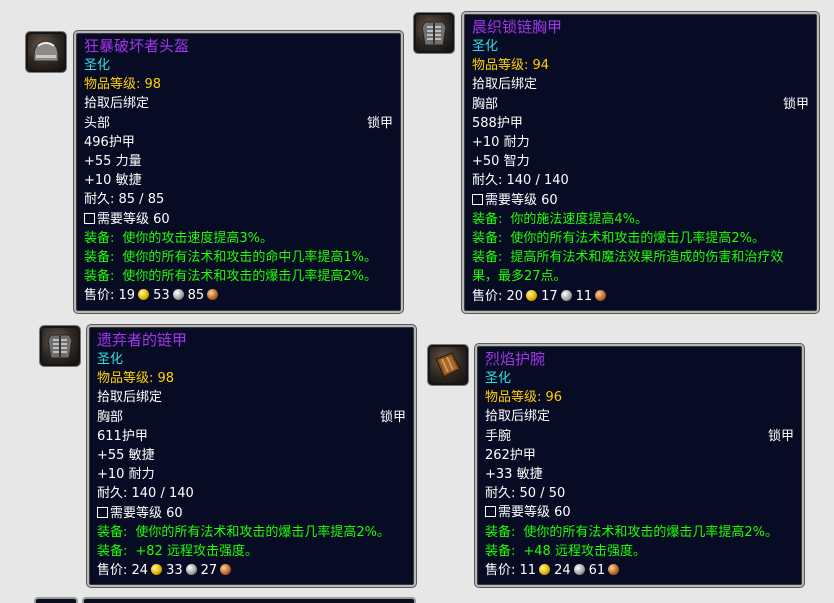 The image size is (834, 603). Describe the element at coordinates (46, 52) in the screenshot. I see `helmet-icon` at that location.